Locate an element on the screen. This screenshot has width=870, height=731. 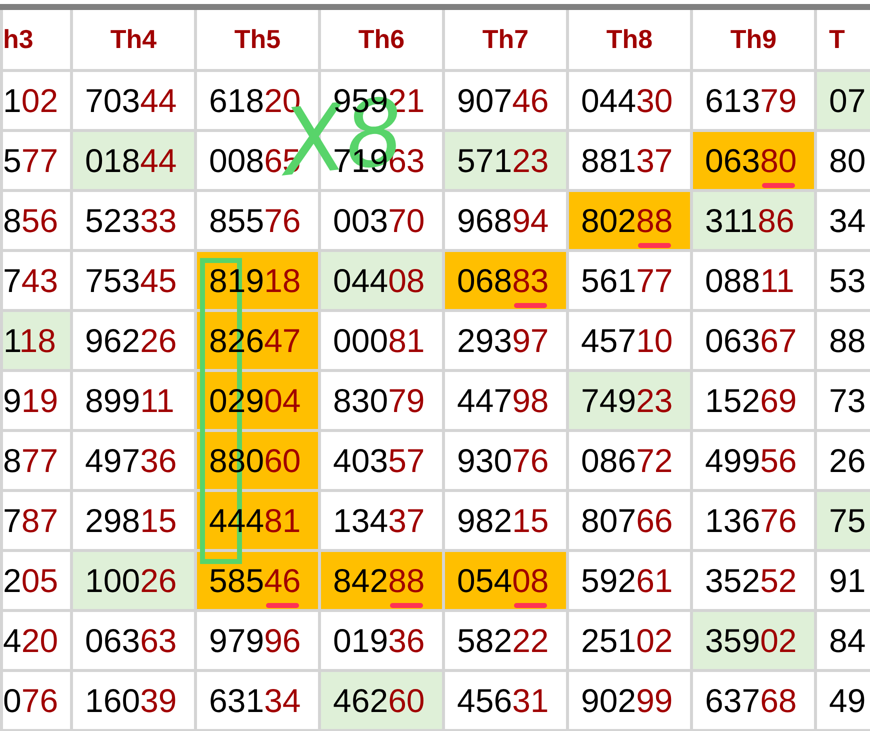
number-digits: 899 is located at coordinates (112, 400).